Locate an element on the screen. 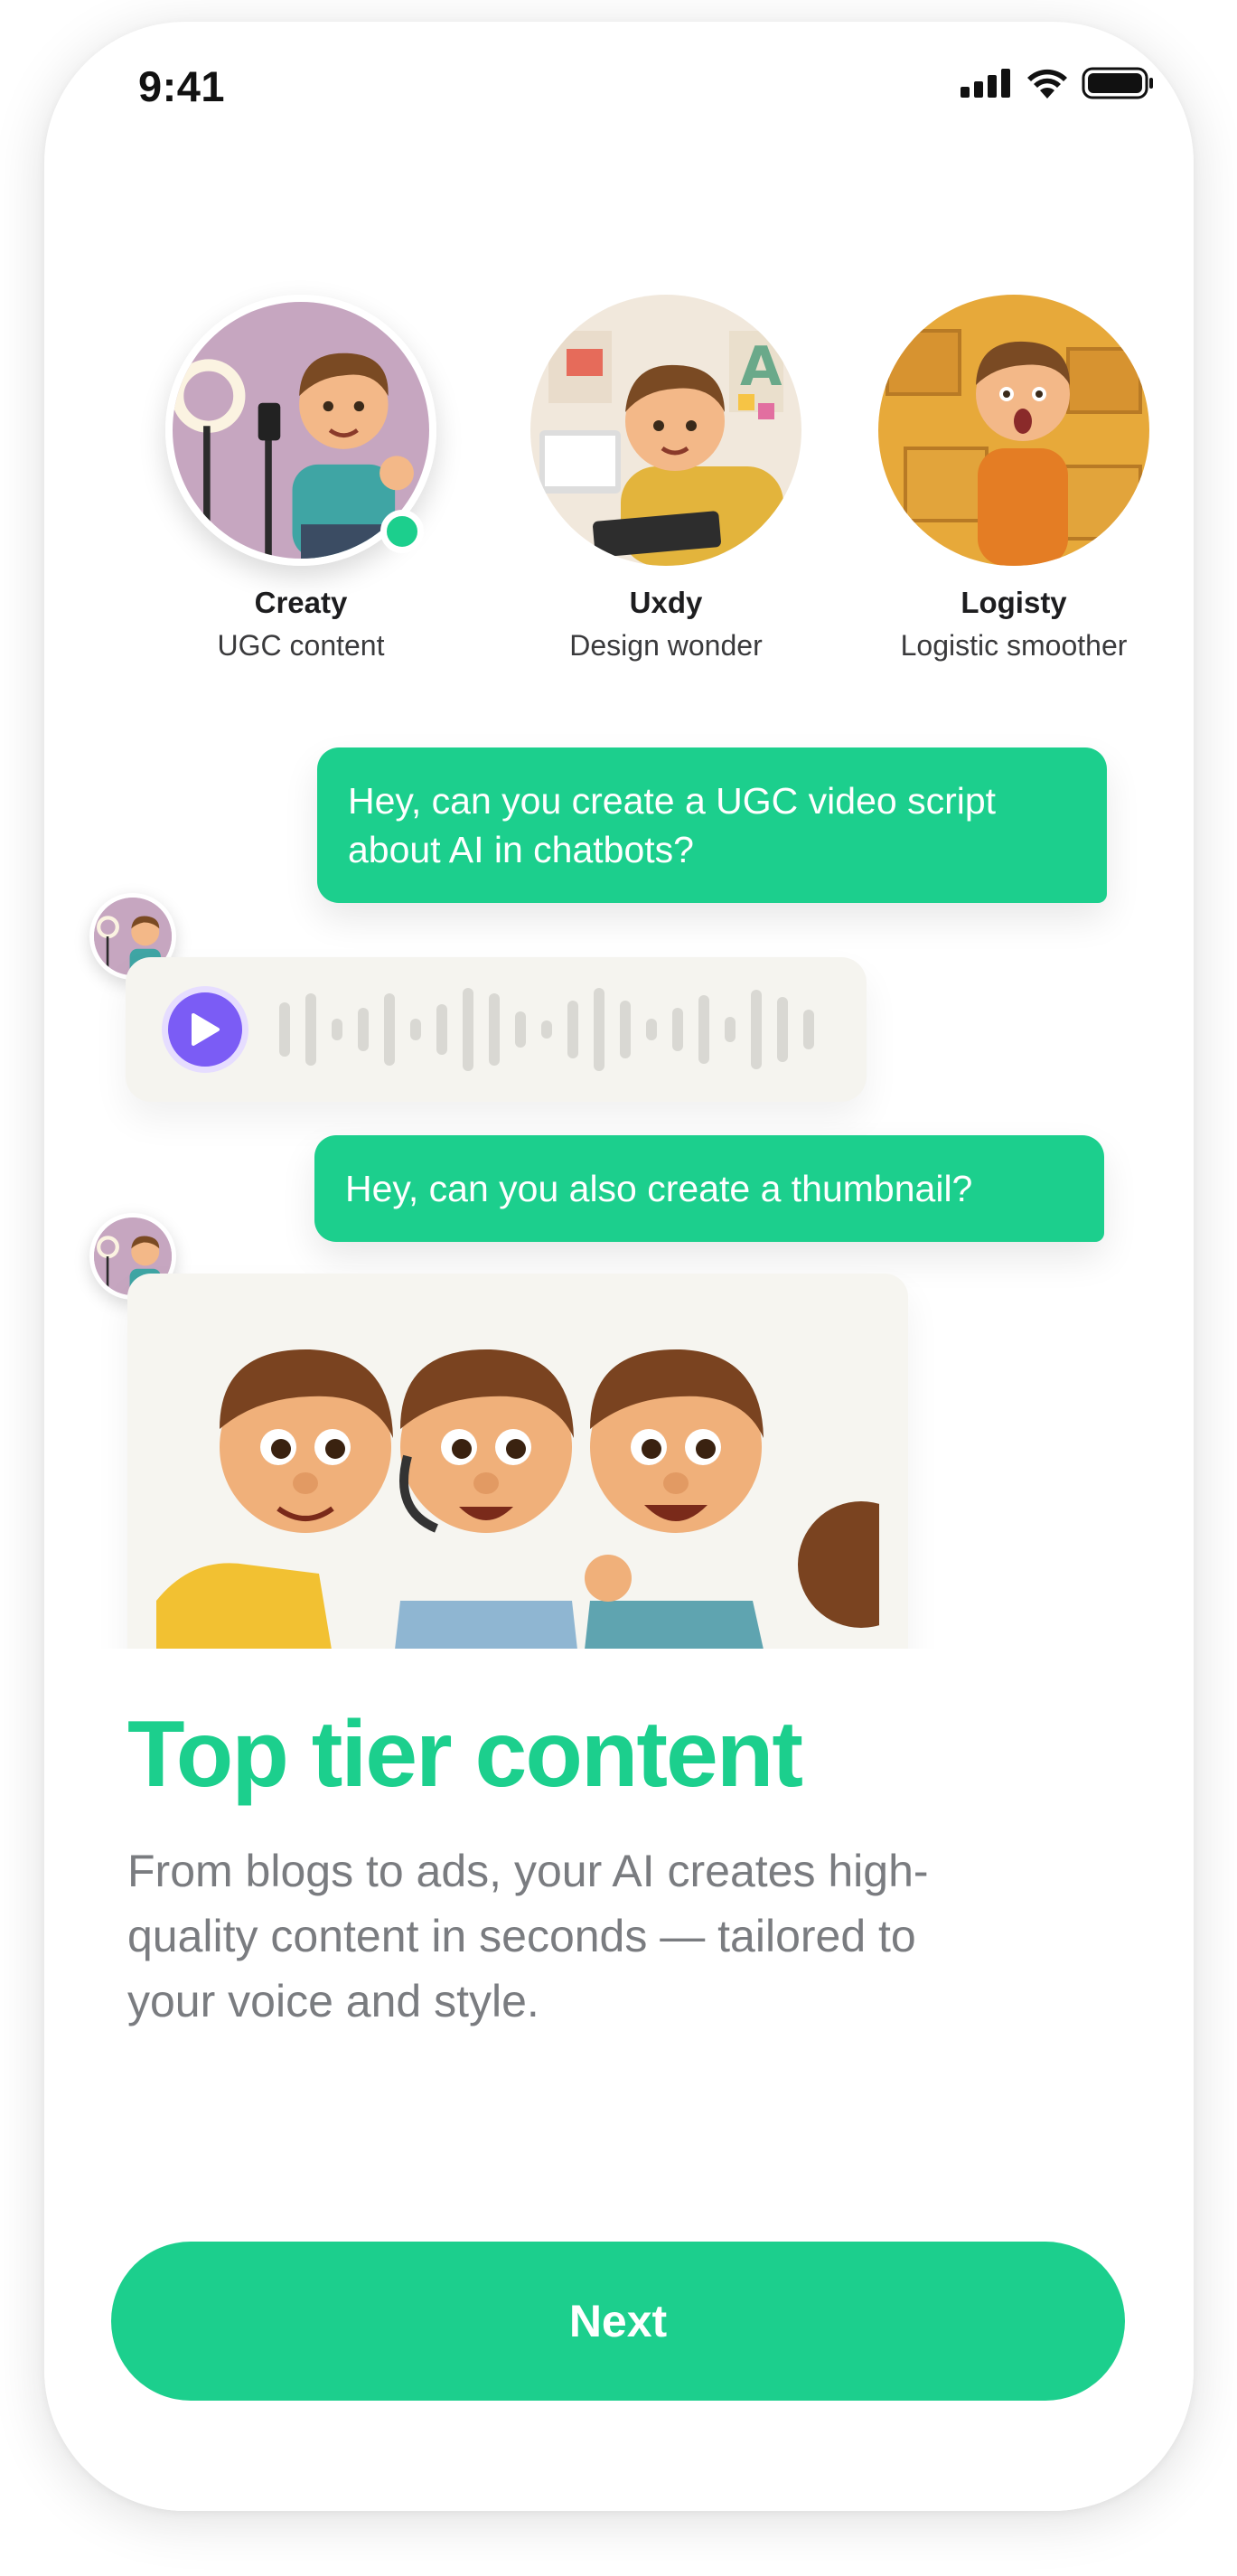  description-line: From blogs to ads, your AI creates high- is located at coordinates (528, 1871).